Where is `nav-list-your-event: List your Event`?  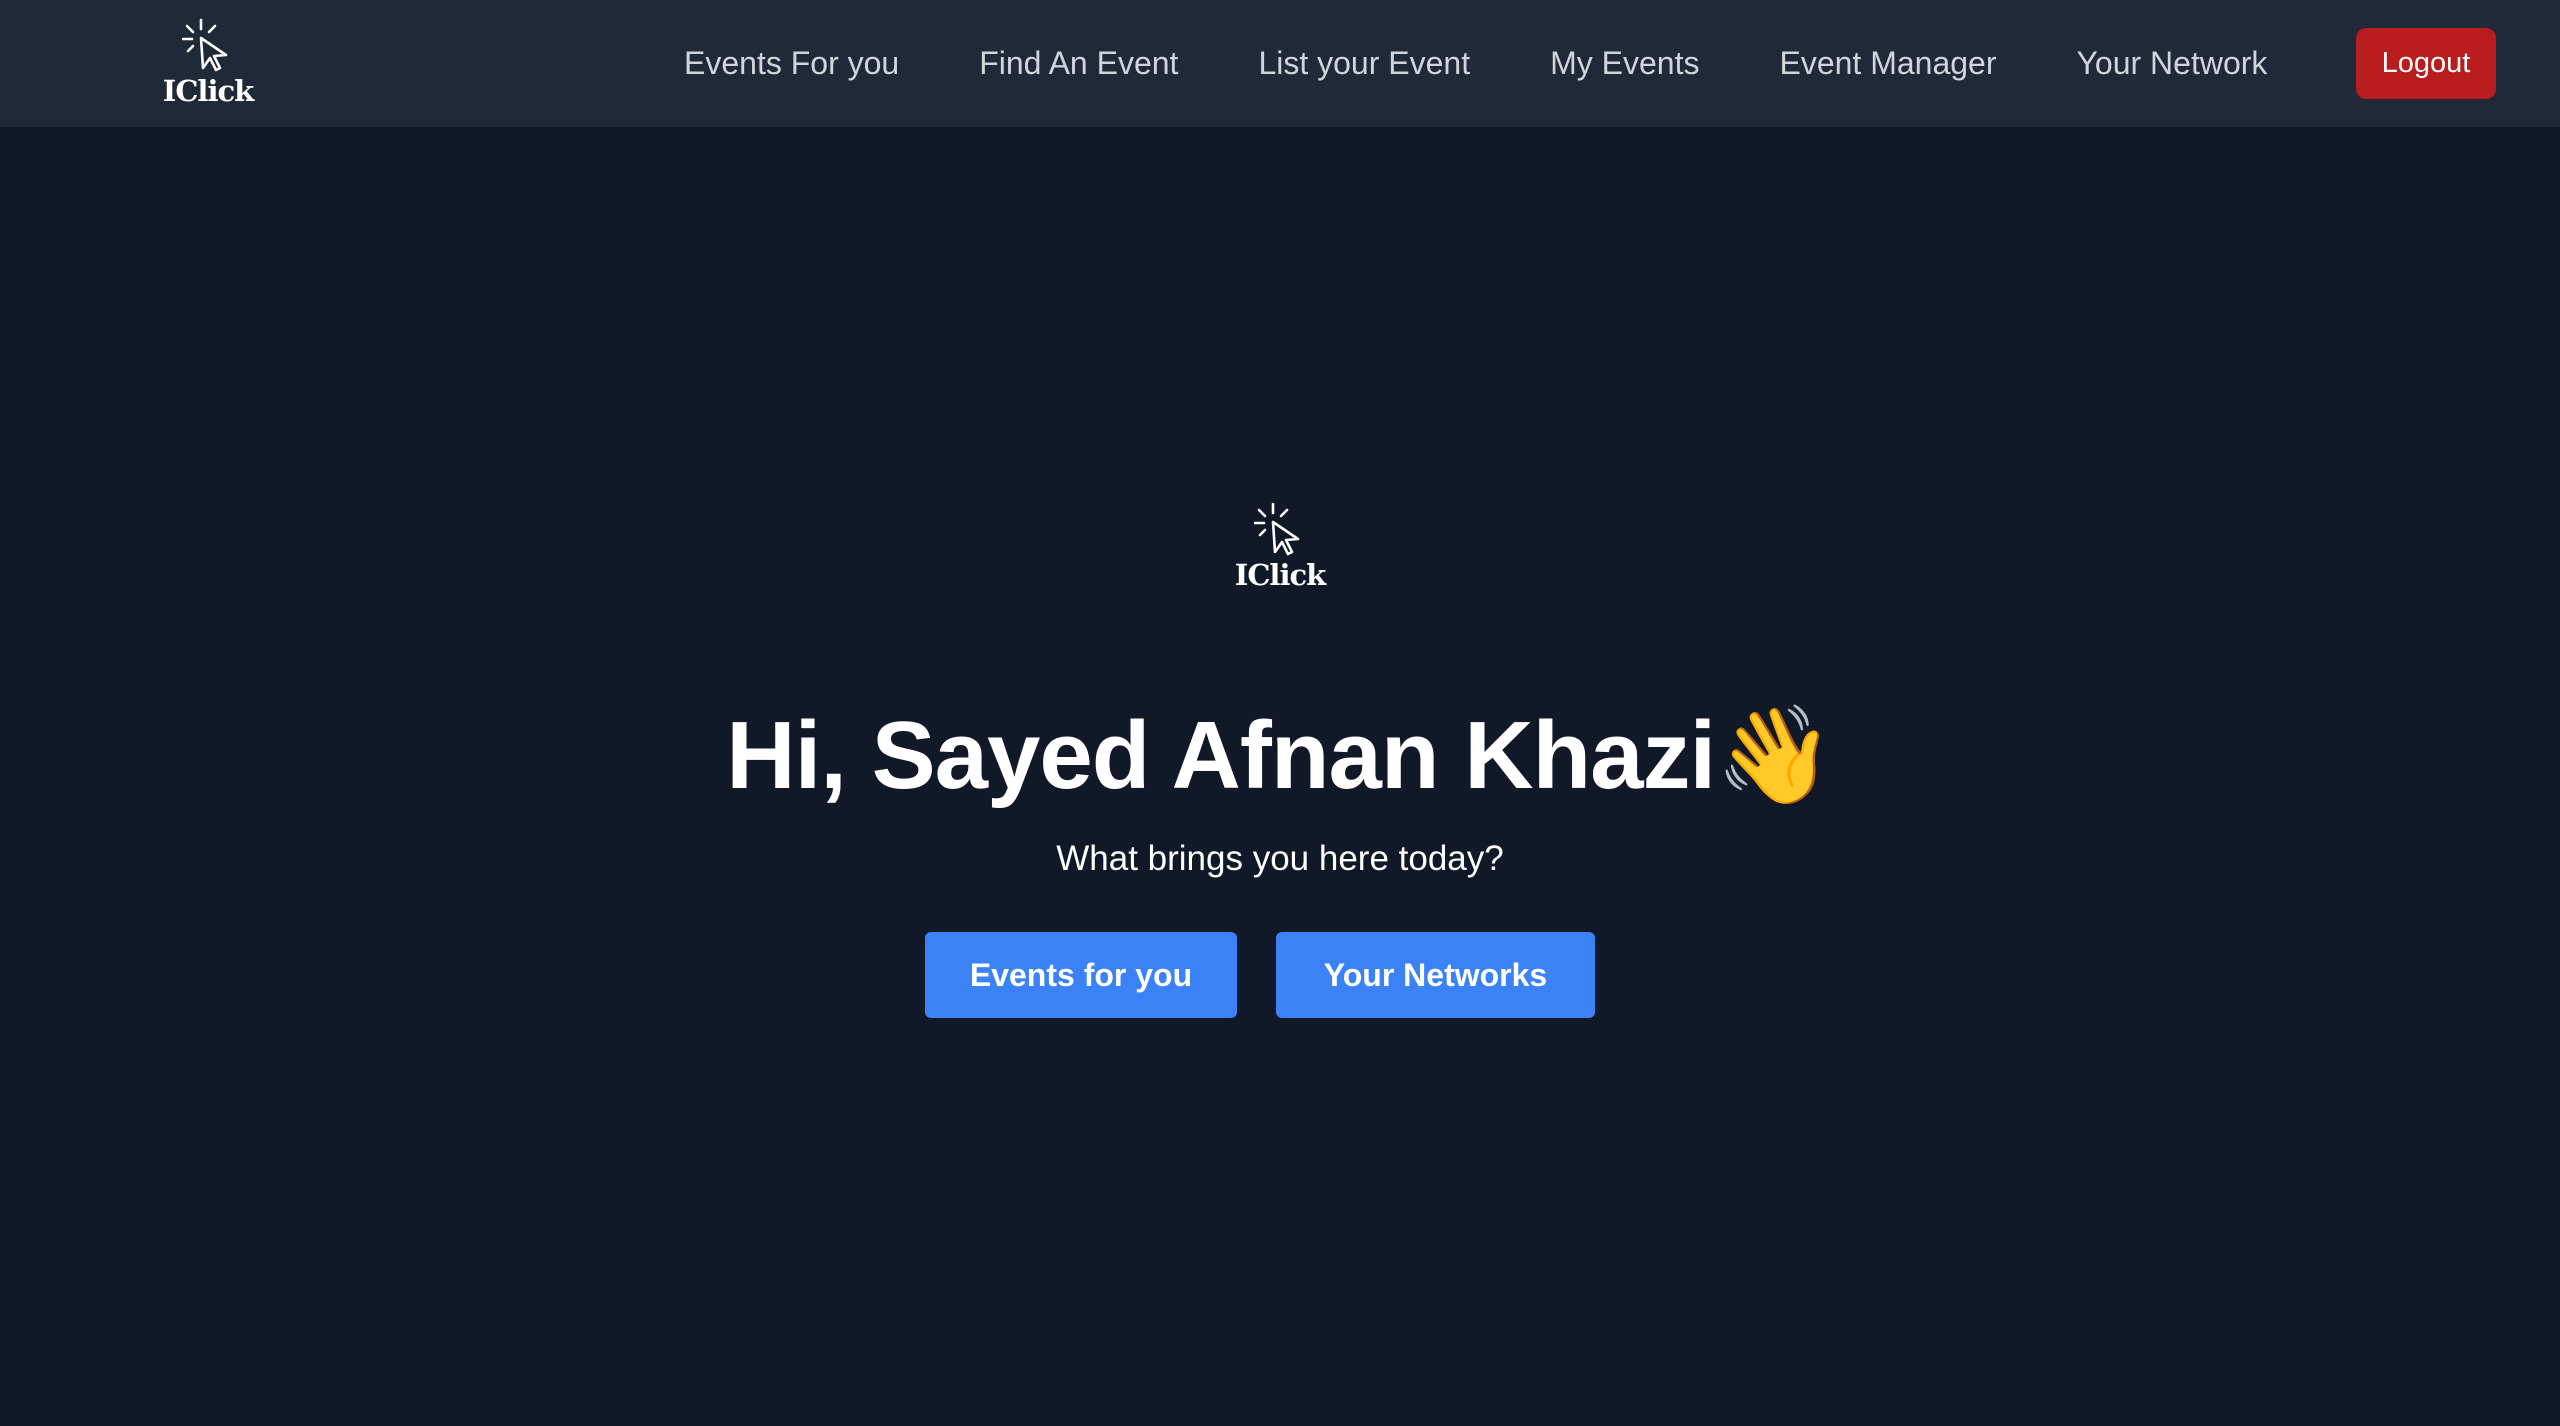
nav-list-your-event: List your Event is located at coordinates (1364, 63).